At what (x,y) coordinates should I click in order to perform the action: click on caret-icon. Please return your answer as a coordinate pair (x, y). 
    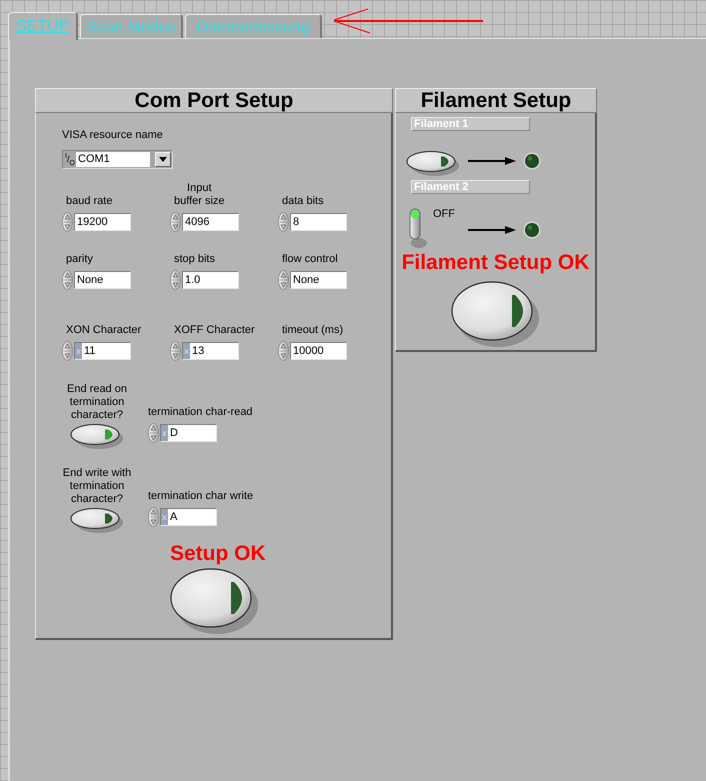
    Looking at the image, I should click on (163, 159).